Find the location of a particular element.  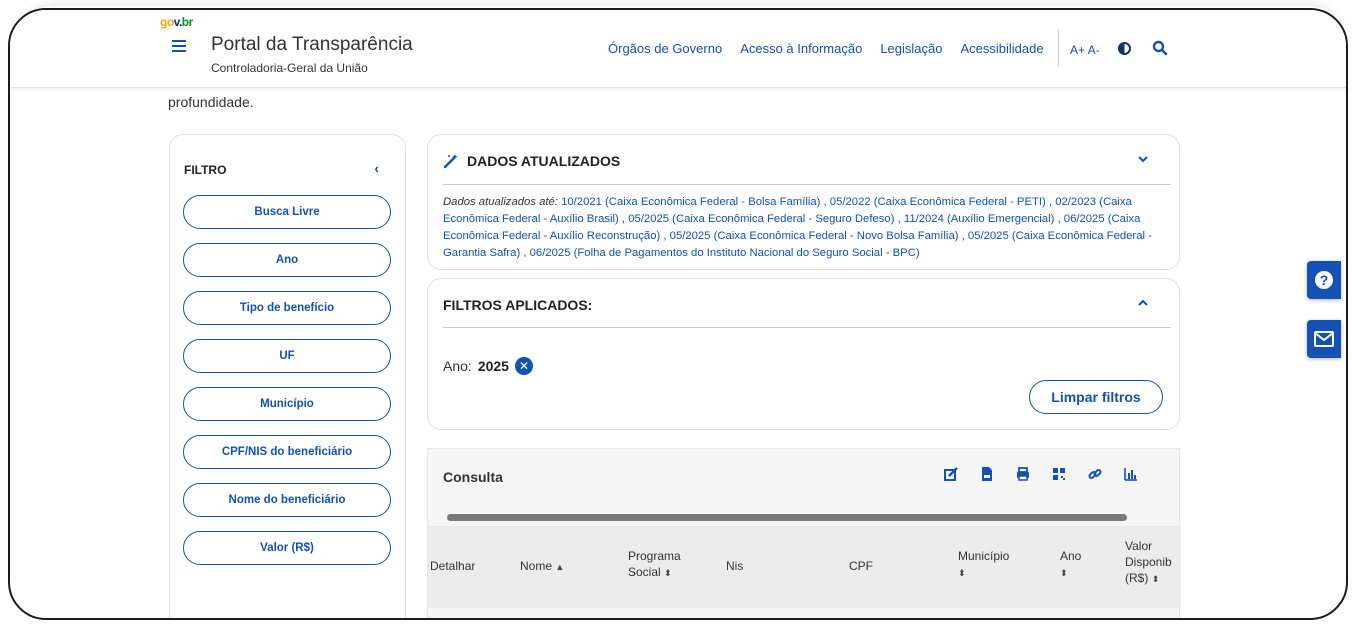

nav-acesso-a-informacao: Acesso à Informação is located at coordinates (801, 48).